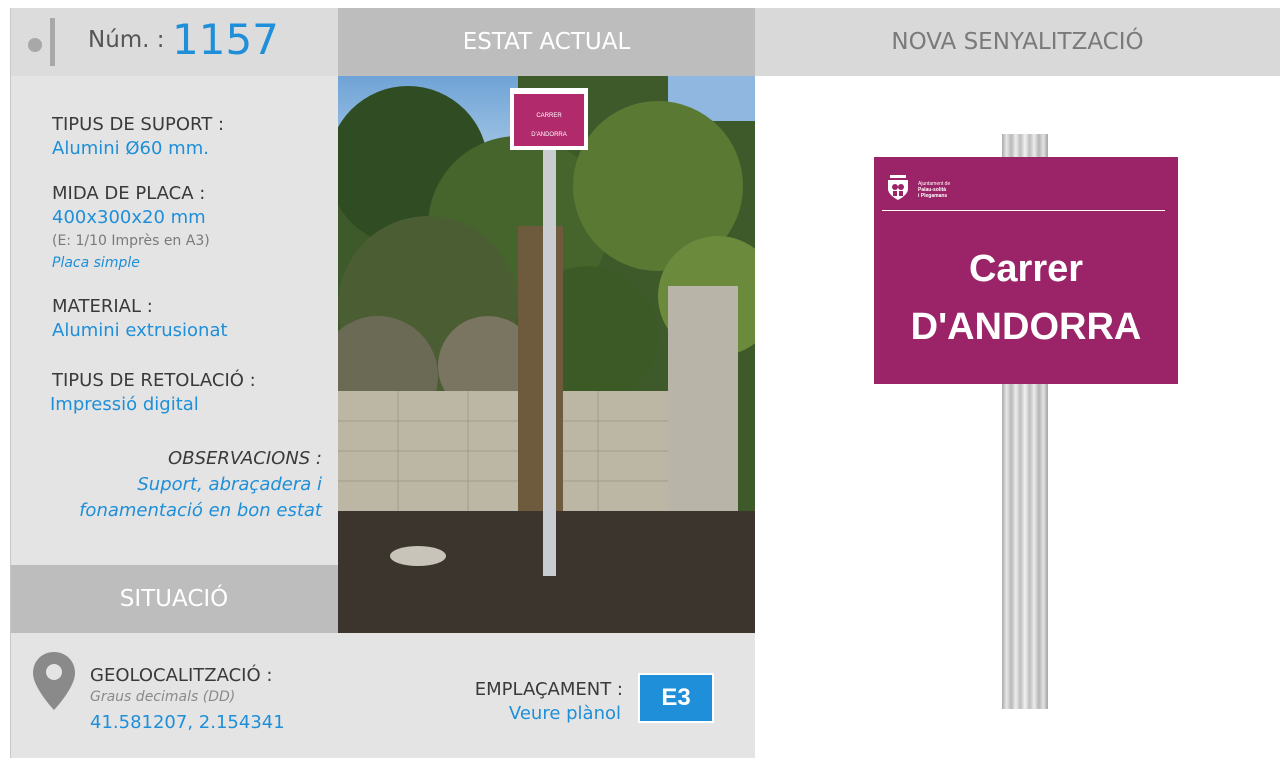  Describe the element at coordinates (35, 45) in the screenshot. I see `bullet-dot` at that location.